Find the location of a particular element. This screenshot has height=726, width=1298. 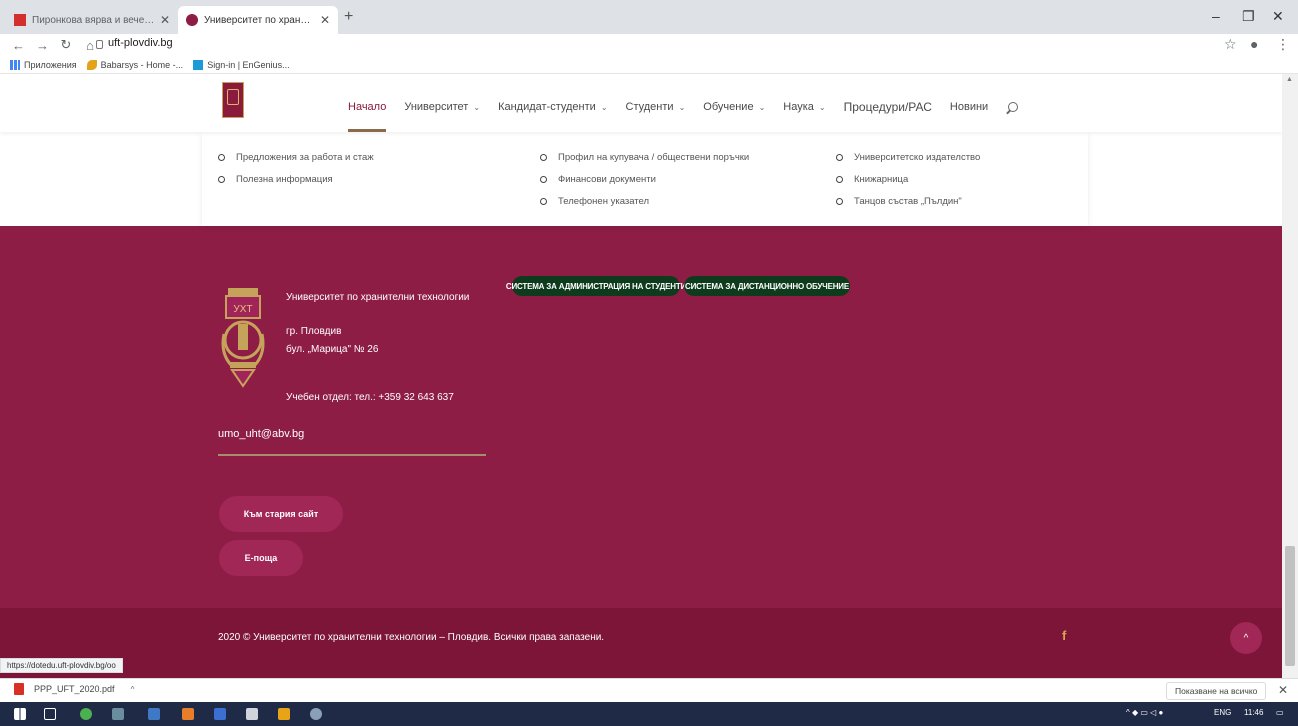

menu-dots-icon: ⋮ is located at coordinates (1283, 44).